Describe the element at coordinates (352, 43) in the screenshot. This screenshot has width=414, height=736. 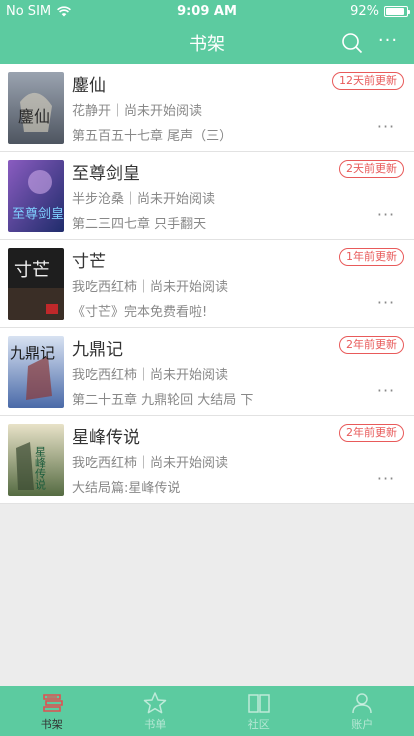
I see `search-icon` at that location.